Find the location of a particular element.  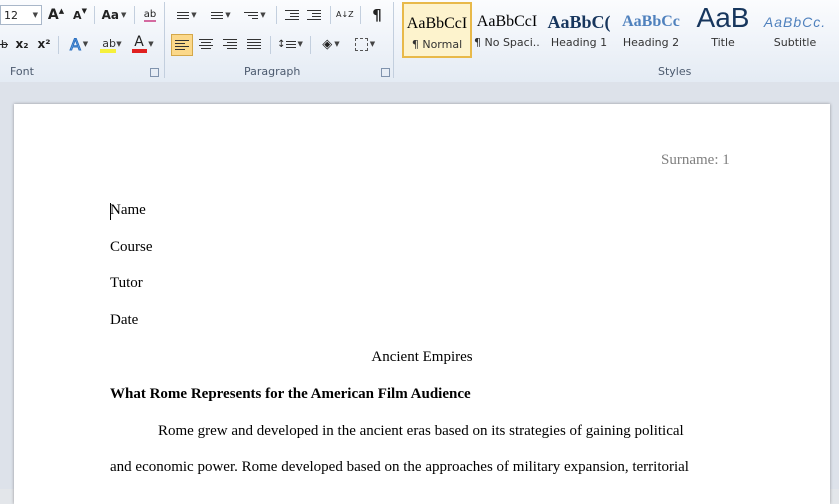

style-heading-2: AaBbCc Heading 2 is located at coordinates (651, 30).